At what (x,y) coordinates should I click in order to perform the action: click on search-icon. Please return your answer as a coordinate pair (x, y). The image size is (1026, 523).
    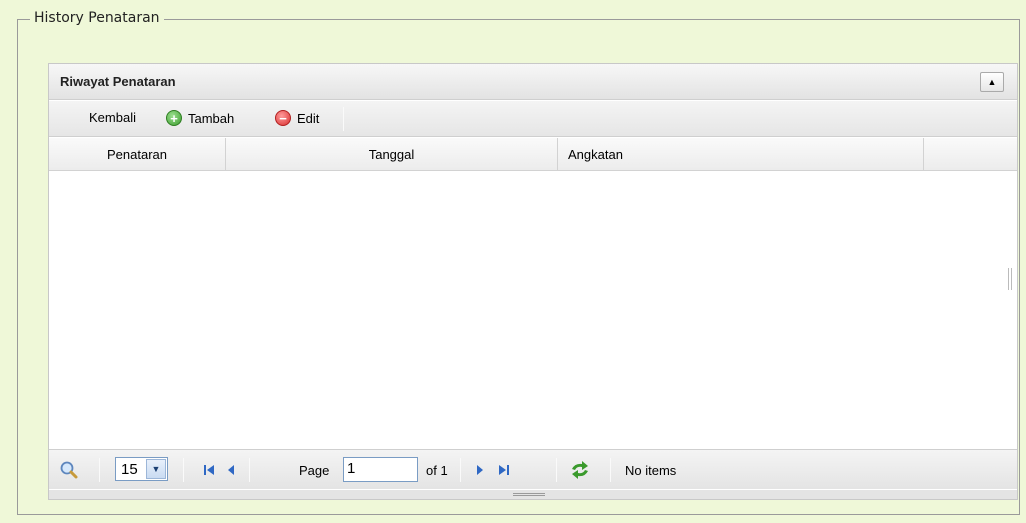
    Looking at the image, I should click on (69, 470).